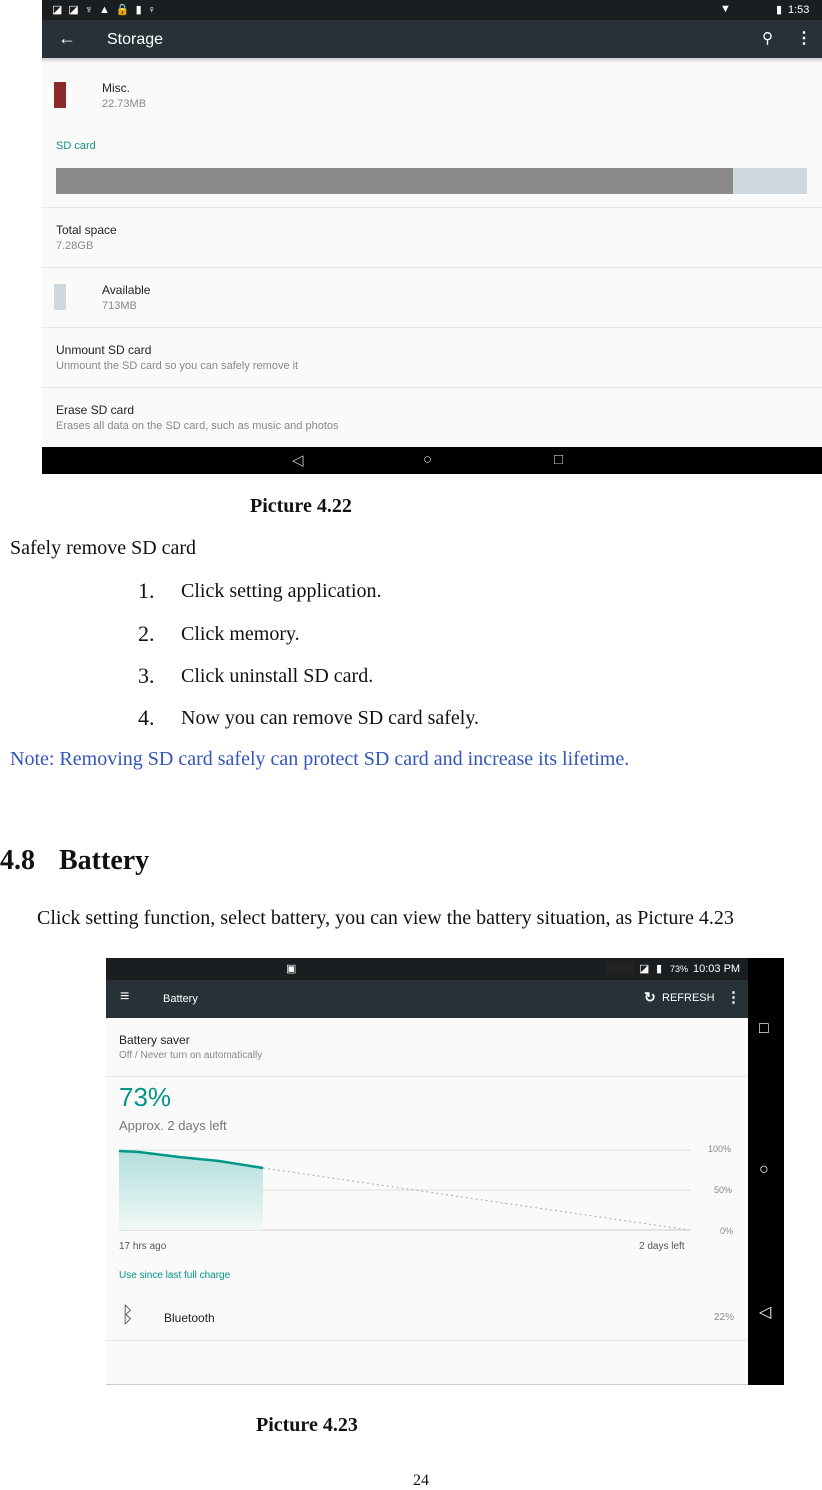 Image resolution: width=822 pixels, height=1490 pixels. What do you see at coordinates (727, 1231) in the screenshot?
I see `y-label-0: 0%` at bounding box center [727, 1231].